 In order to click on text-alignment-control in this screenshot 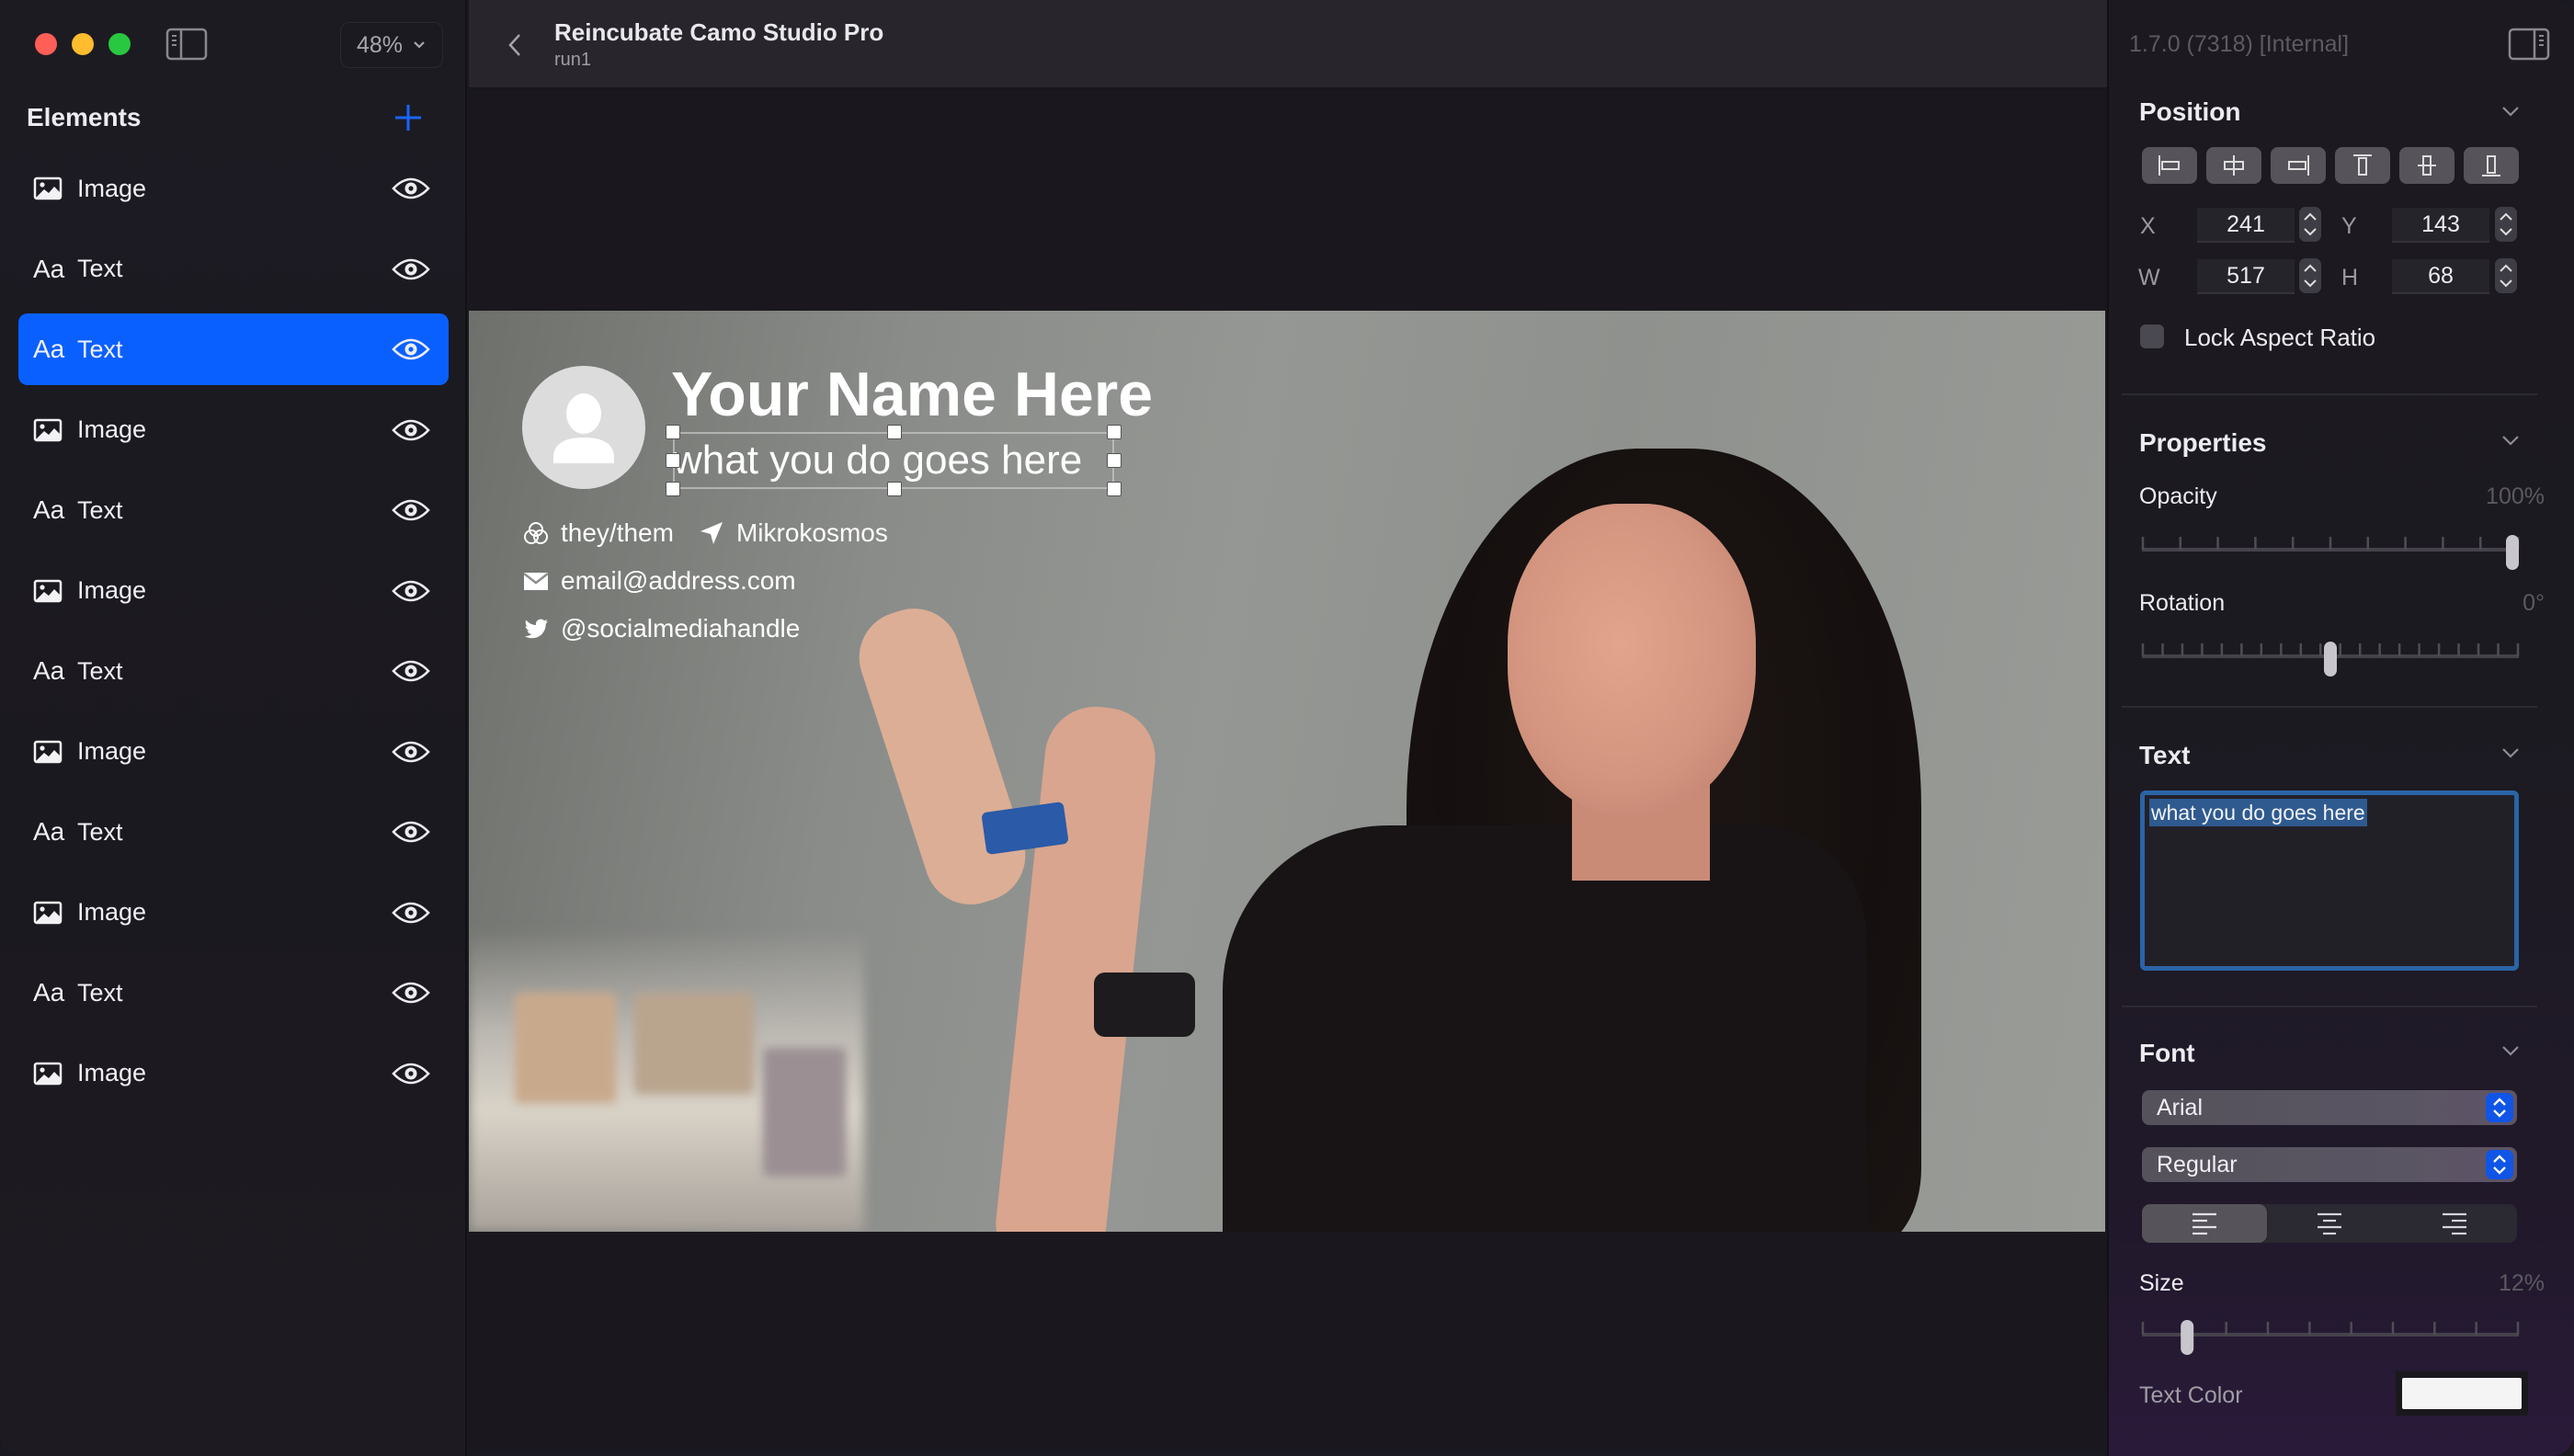, I will do `click(2329, 1223)`.